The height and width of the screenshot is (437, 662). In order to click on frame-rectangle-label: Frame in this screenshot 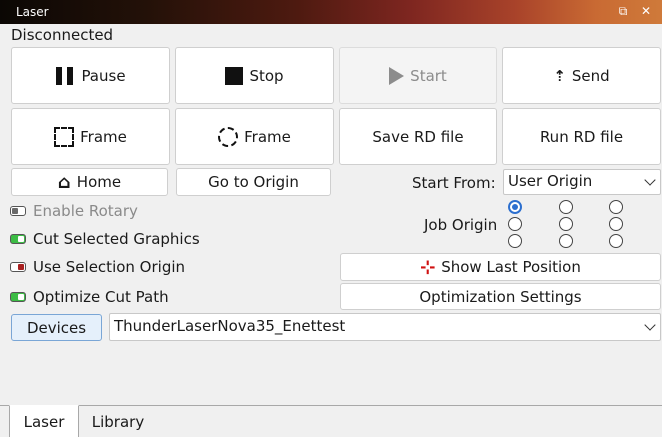, I will do `click(103, 136)`.